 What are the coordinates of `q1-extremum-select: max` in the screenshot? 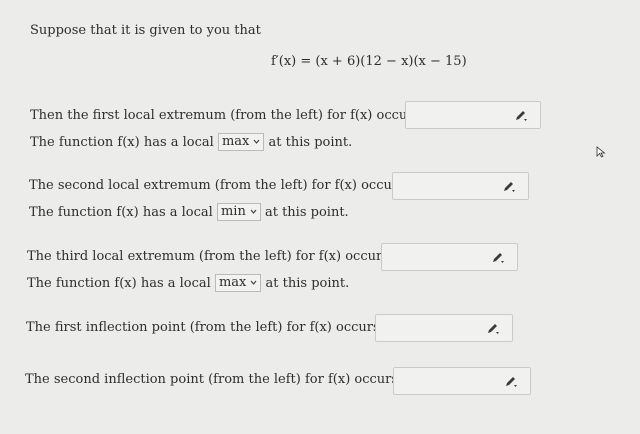 It's located at (241, 142).